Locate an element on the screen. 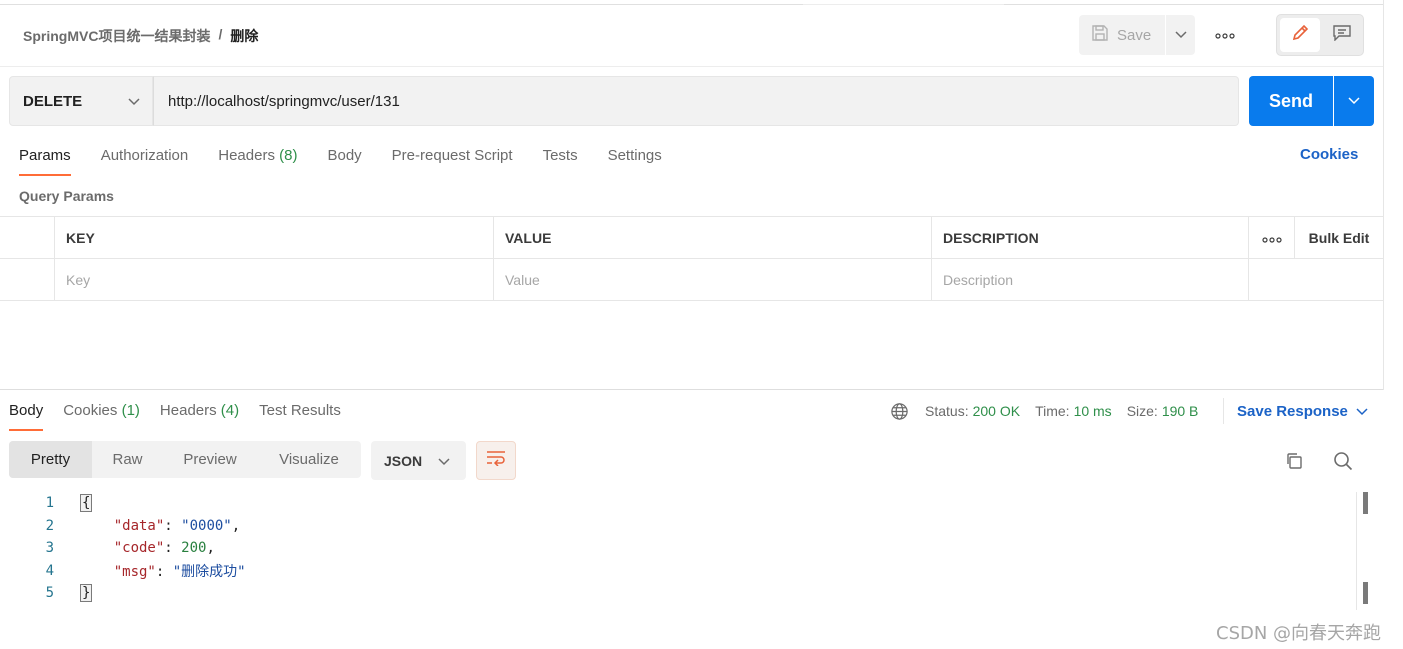 The image size is (1403, 649). code-line: 2 "data": "0000", is located at coordinates (680, 526).